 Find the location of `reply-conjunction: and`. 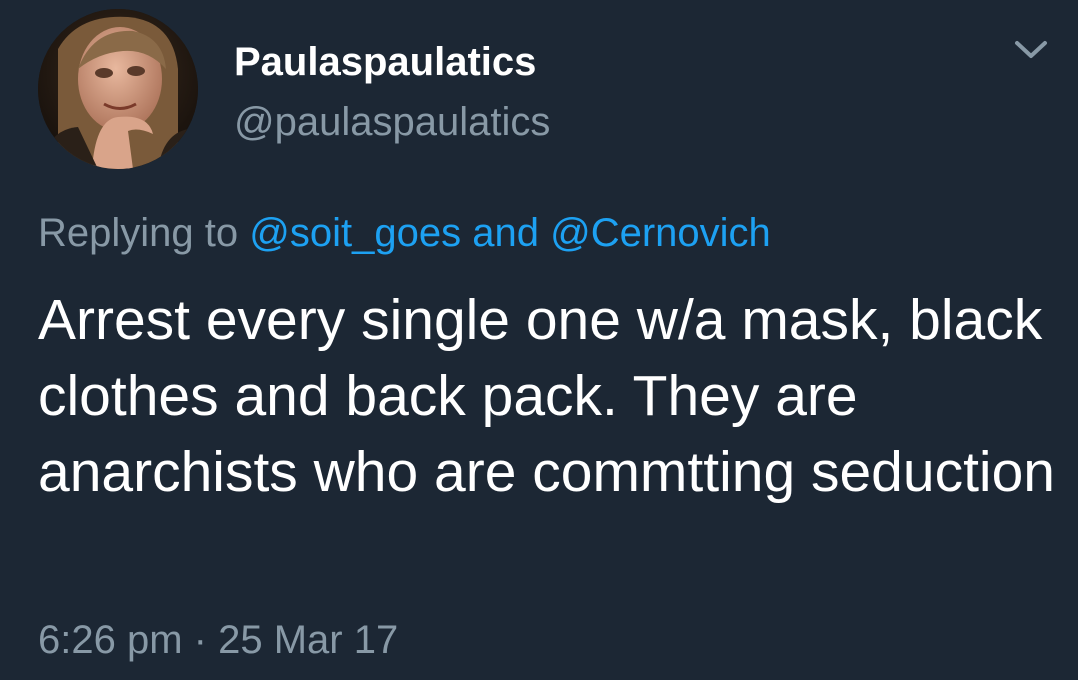

reply-conjunction: and is located at coordinates (505, 233).